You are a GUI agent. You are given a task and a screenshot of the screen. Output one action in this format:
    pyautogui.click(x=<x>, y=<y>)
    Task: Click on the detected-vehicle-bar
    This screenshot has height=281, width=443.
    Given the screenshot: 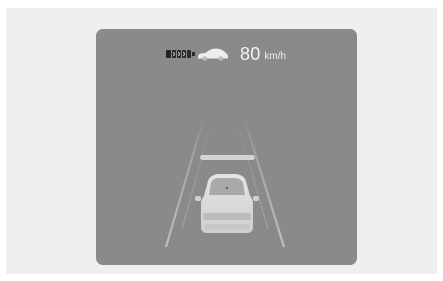 What is the action you would take?
    pyautogui.click(x=227, y=157)
    